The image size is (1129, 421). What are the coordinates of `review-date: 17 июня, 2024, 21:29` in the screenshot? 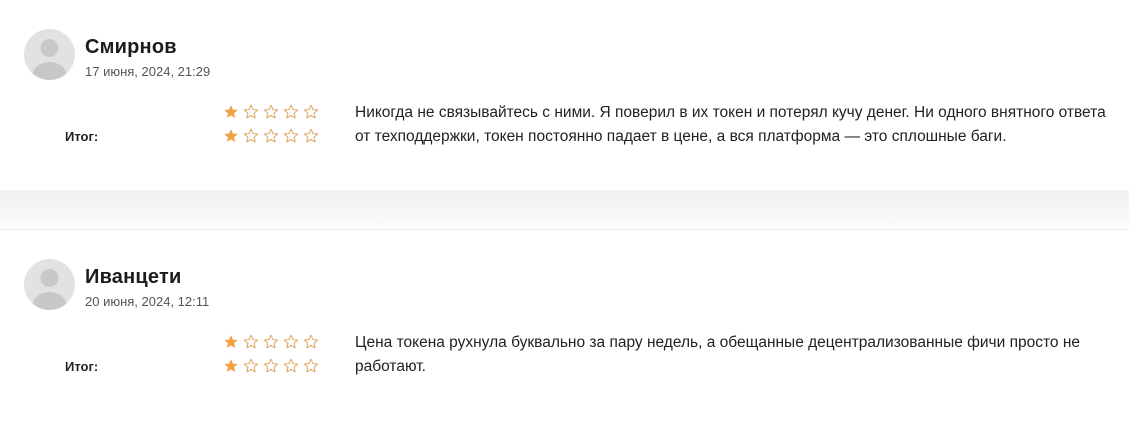 It's located at (148, 71).